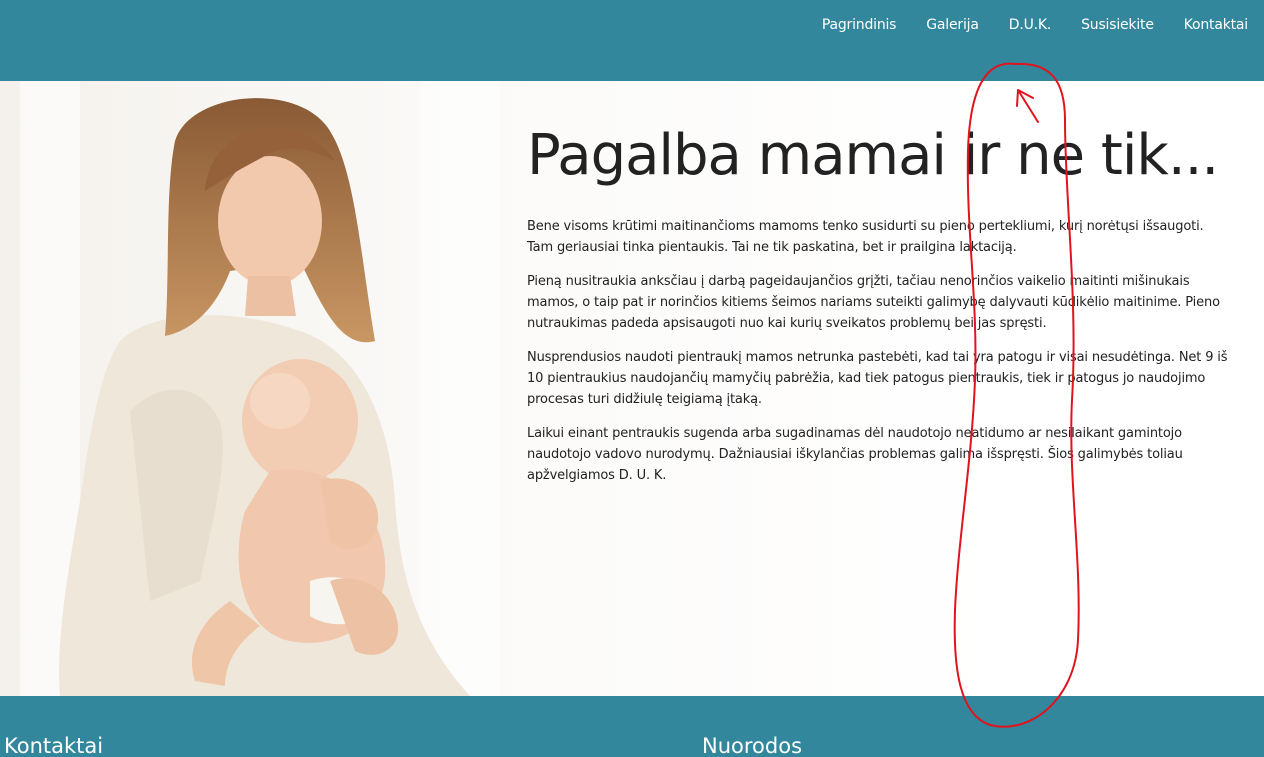 This screenshot has height=757, width=1264. I want to click on footer-contacts-heading: Kontaktai, so click(54, 745).